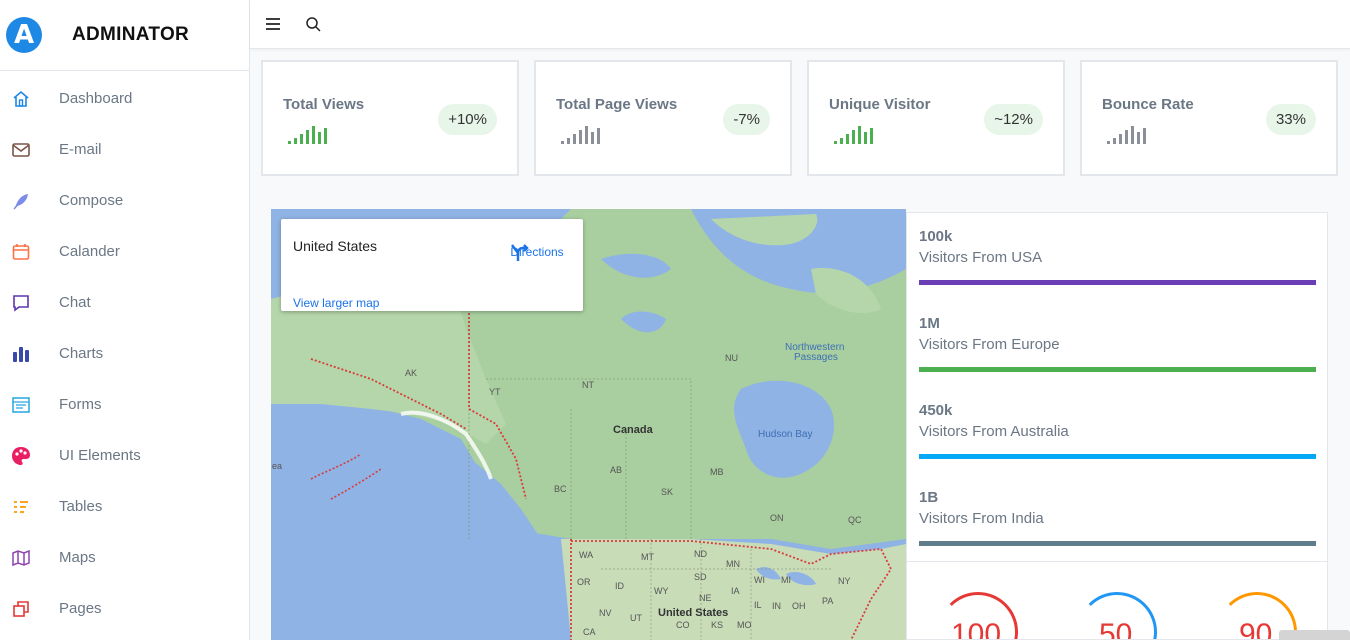  I want to click on map-label-ea: ea, so click(277, 466).